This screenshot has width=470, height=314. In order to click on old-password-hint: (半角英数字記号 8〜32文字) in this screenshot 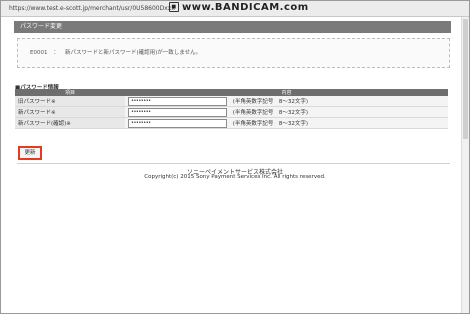, I will do `click(270, 101)`.